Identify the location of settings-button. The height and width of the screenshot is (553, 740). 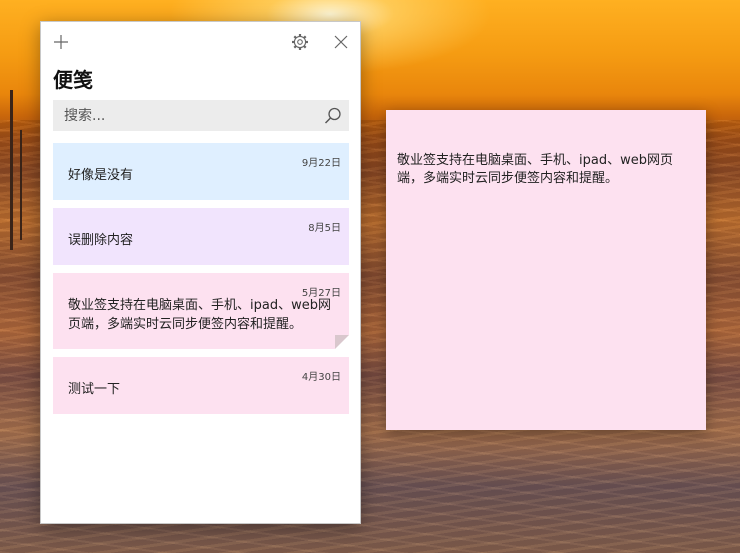
(300, 42).